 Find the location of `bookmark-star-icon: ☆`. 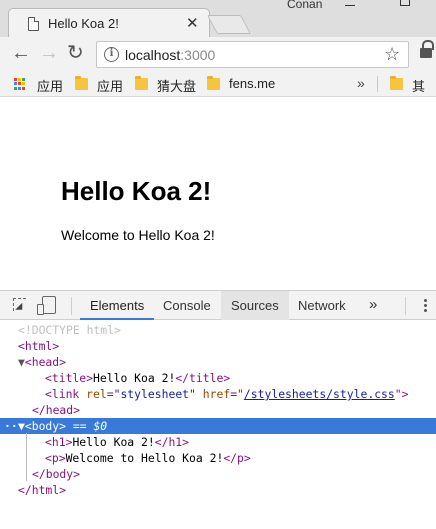

bookmark-star-icon: ☆ is located at coordinates (392, 54).